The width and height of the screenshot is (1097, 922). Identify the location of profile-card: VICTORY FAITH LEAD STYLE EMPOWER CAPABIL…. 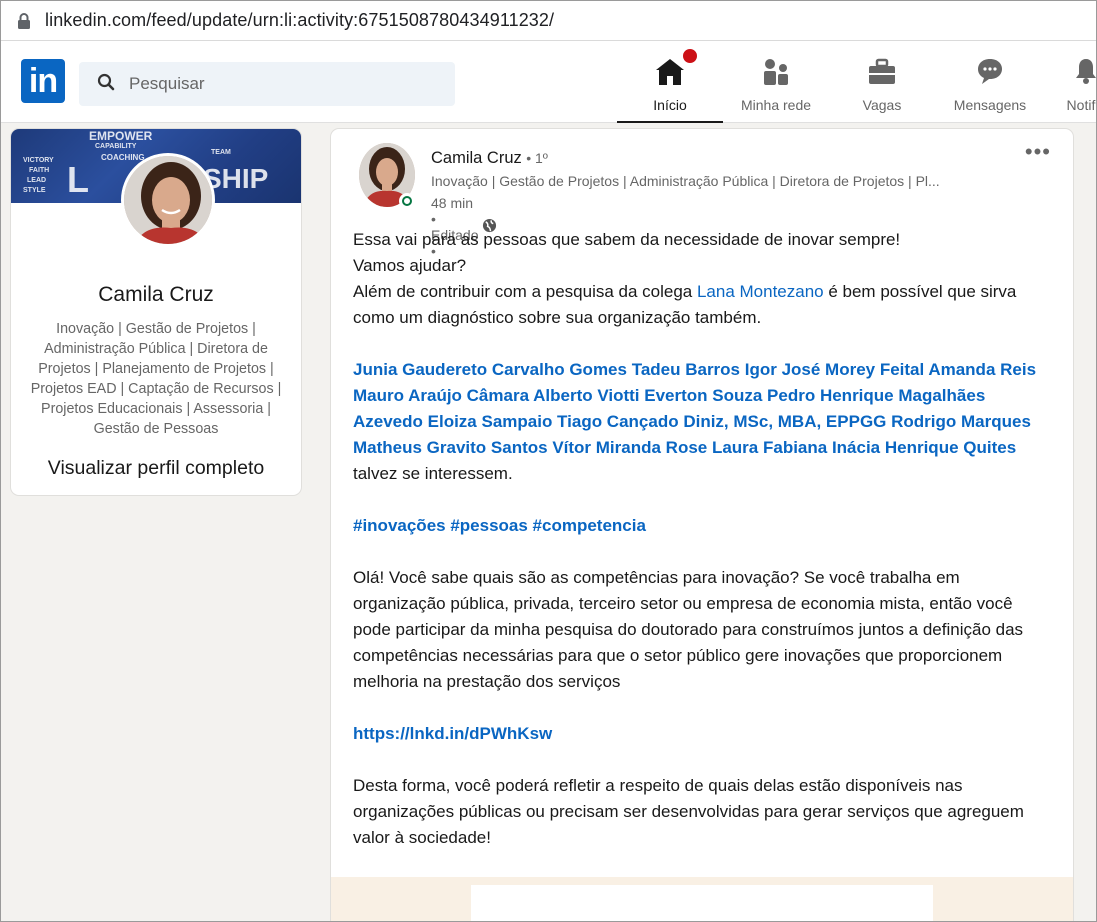
(156, 312).